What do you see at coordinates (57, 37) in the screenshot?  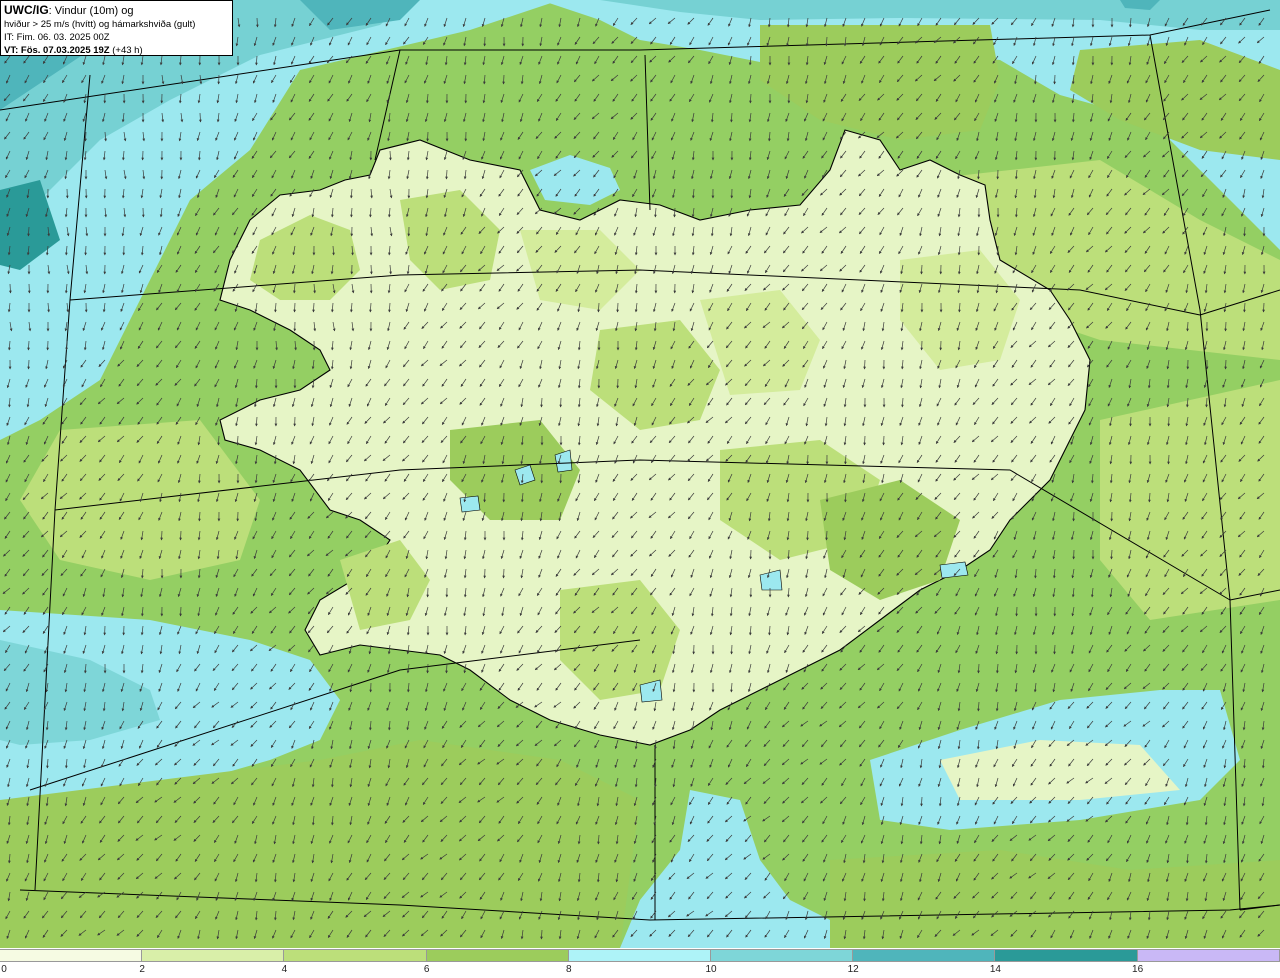 I see `init-time: IT: Fim. 06. 03. 2025 00Z` at bounding box center [57, 37].